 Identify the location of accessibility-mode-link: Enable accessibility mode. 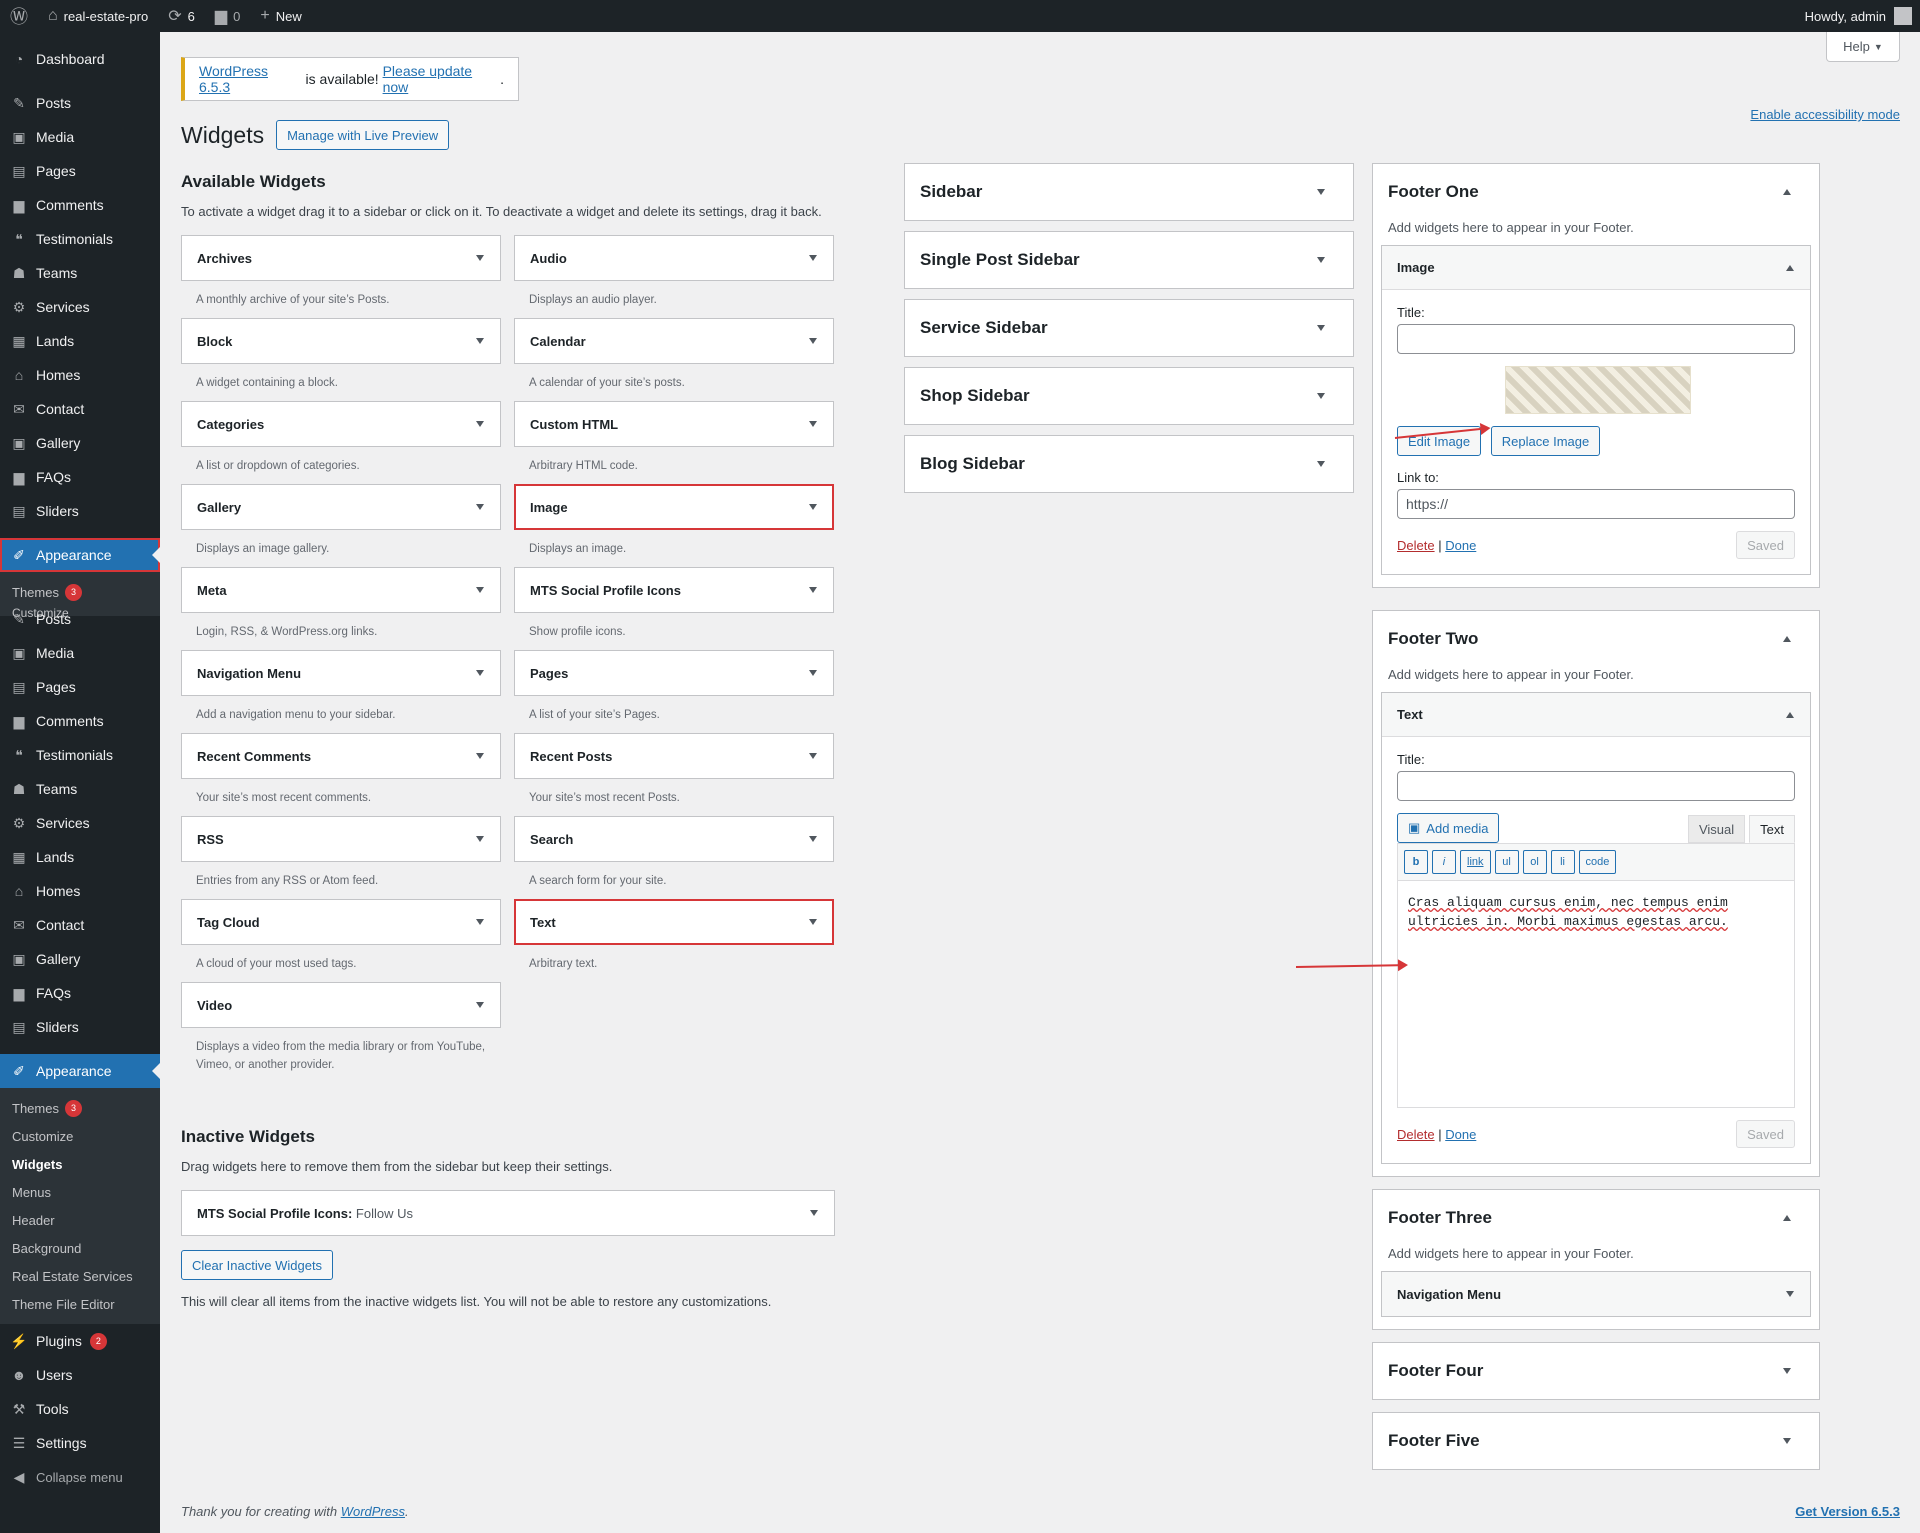
(1825, 114).